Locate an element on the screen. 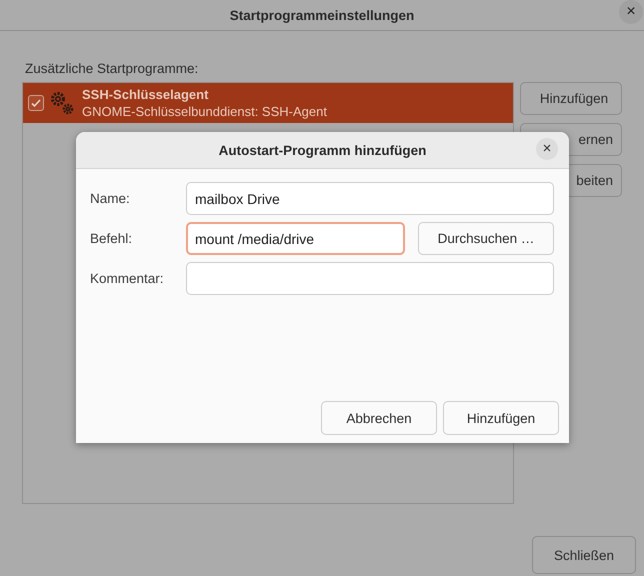  close-button: Schließen is located at coordinates (584, 555).